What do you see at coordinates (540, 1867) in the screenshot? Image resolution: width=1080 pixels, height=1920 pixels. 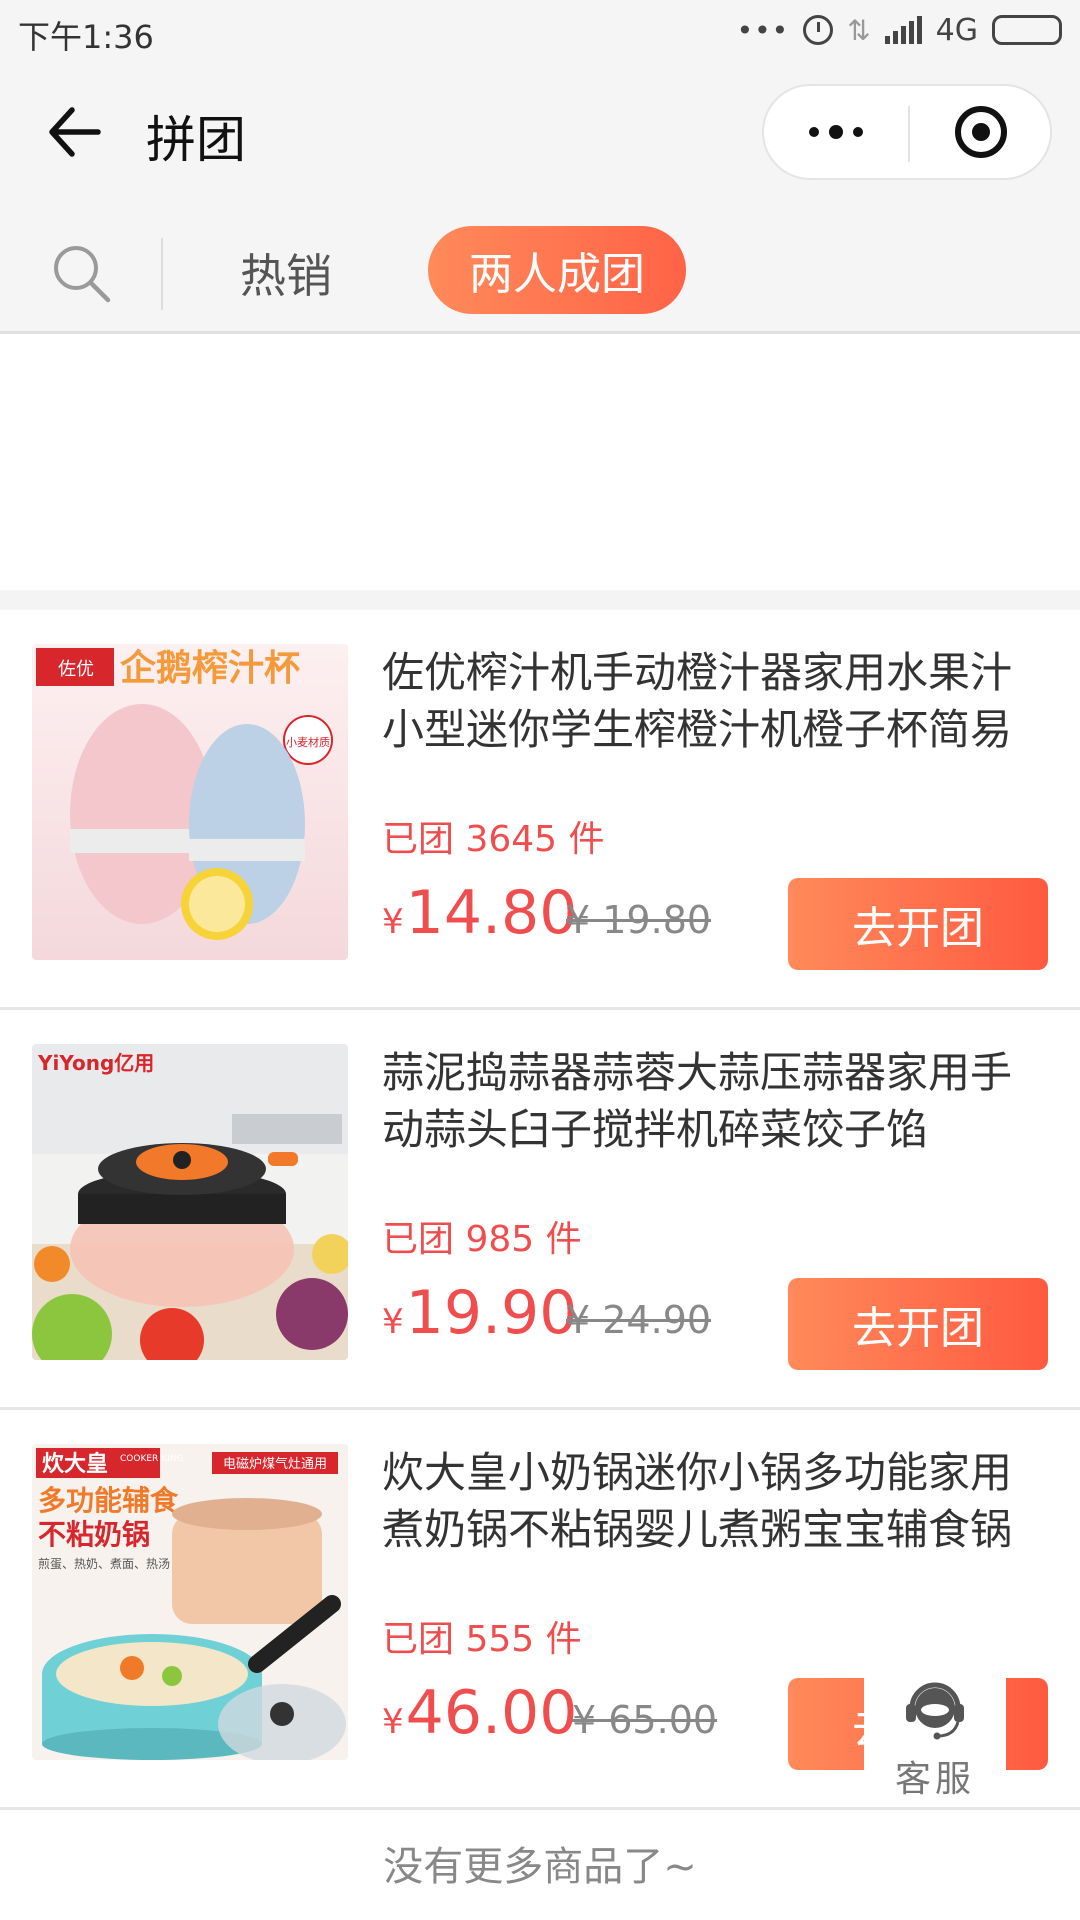 I see `list-end-text: 没有更多商品了~` at bounding box center [540, 1867].